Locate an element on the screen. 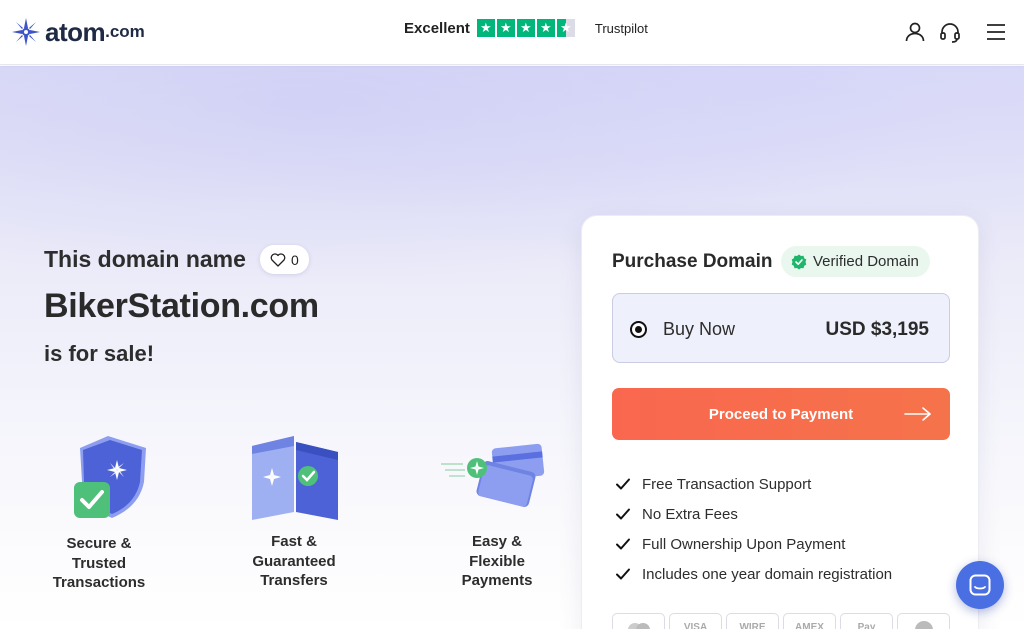  benefit-item: No Extra Fees is located at coordinates (753, 514).